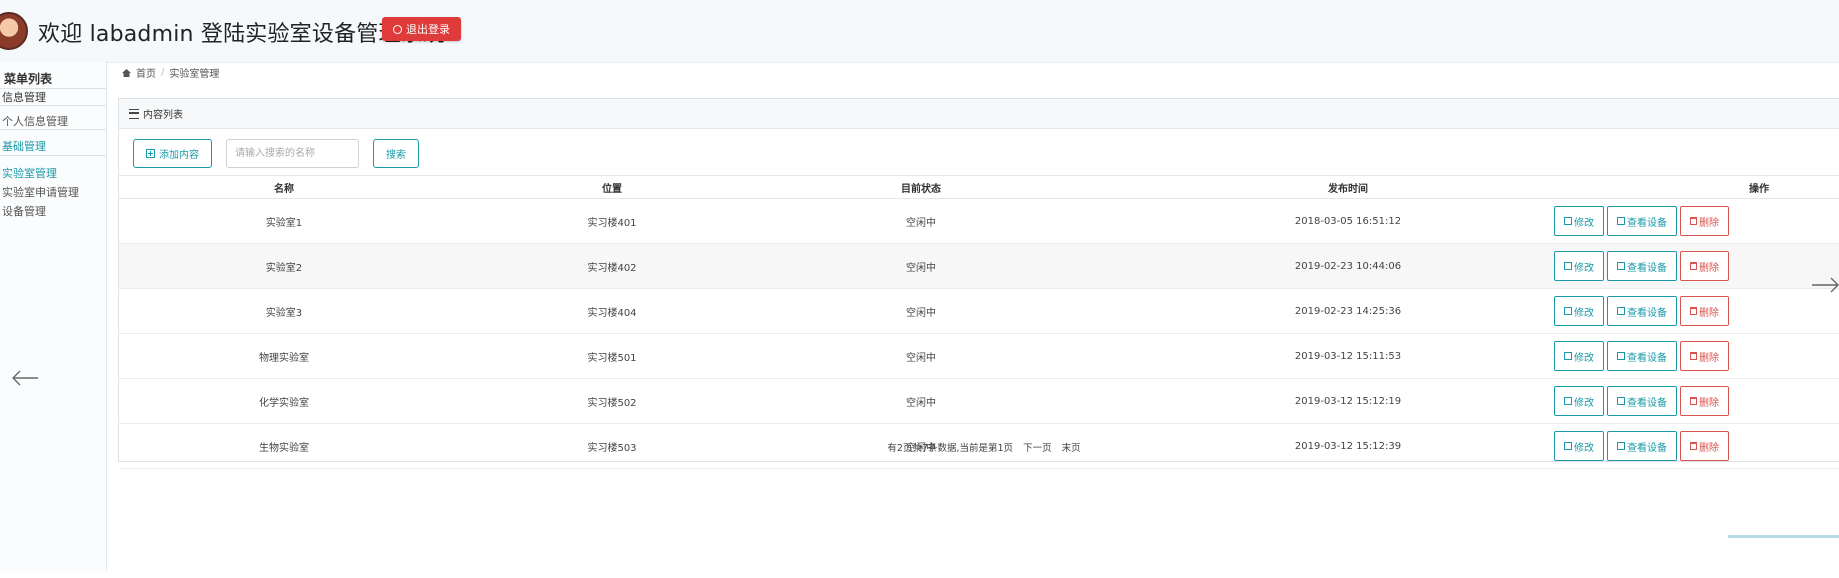 Image resolution: width=1839 pixels, height=578 pixels. I want to click on scroll-top-button, so click(1783, 556).